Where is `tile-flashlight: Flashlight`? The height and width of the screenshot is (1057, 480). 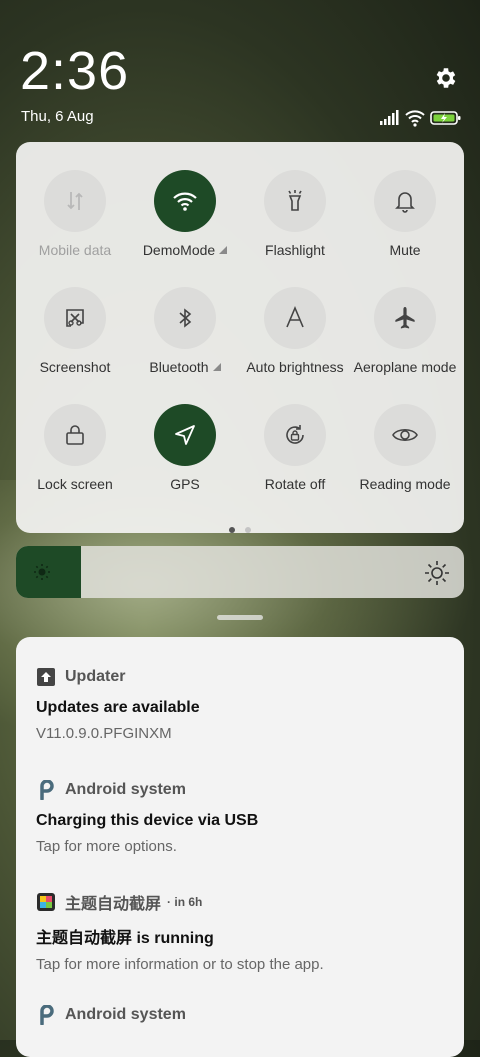
tile-flashlight: Flashlight is located at coordinates (295, 214).